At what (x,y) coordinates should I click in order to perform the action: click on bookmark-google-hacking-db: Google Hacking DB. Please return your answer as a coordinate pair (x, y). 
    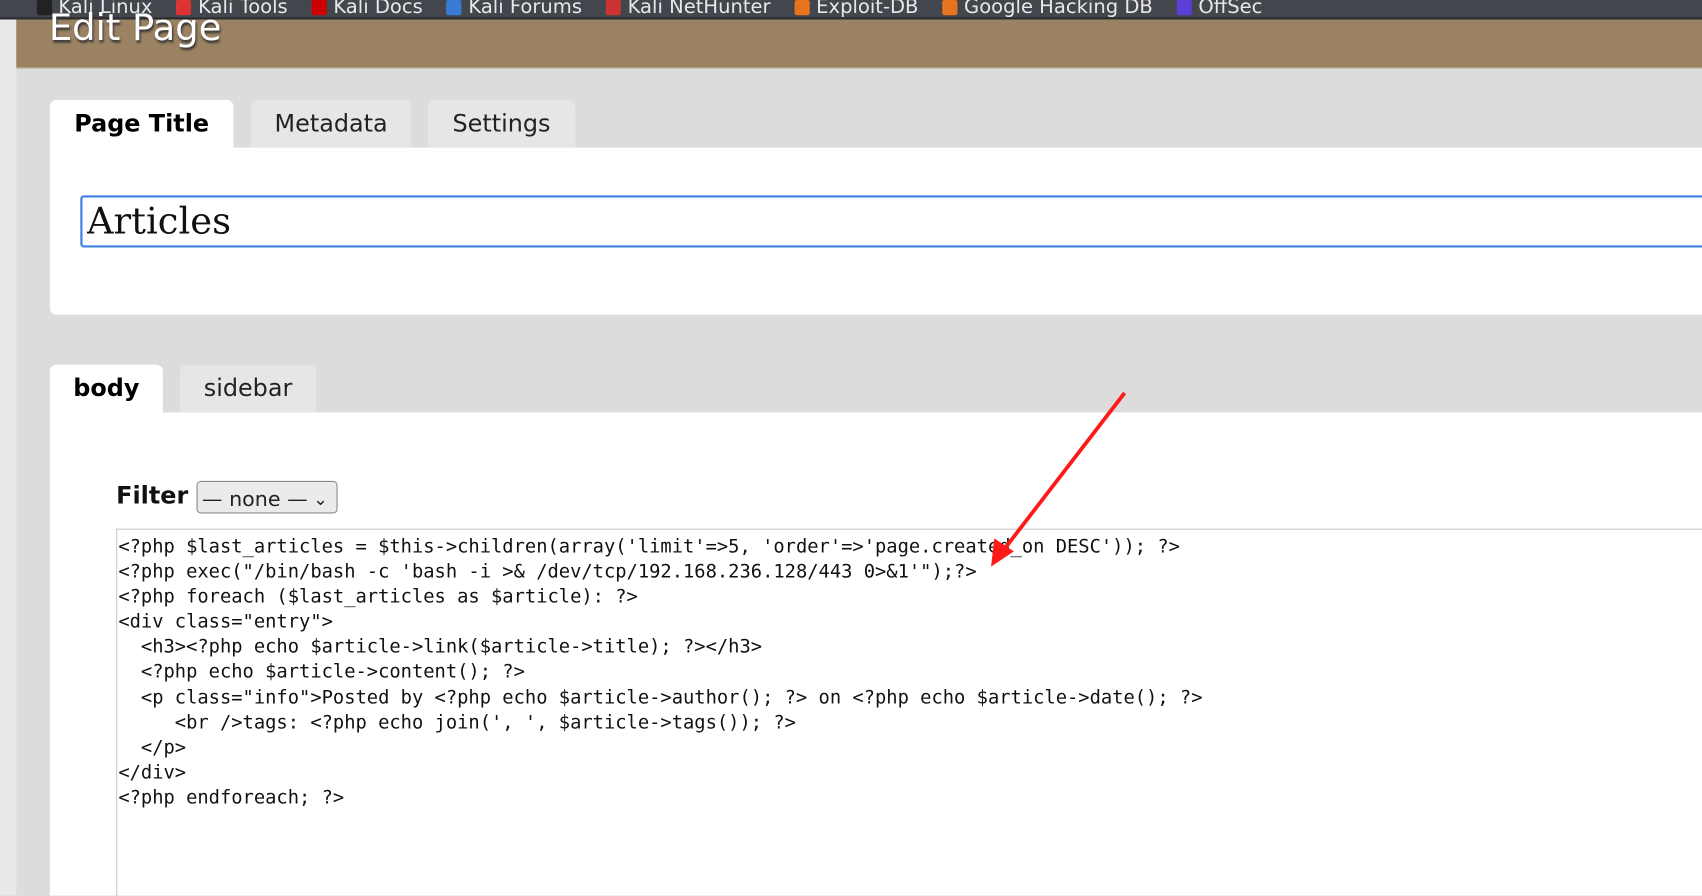
    Looking at the image, I should click on (1047, 8).